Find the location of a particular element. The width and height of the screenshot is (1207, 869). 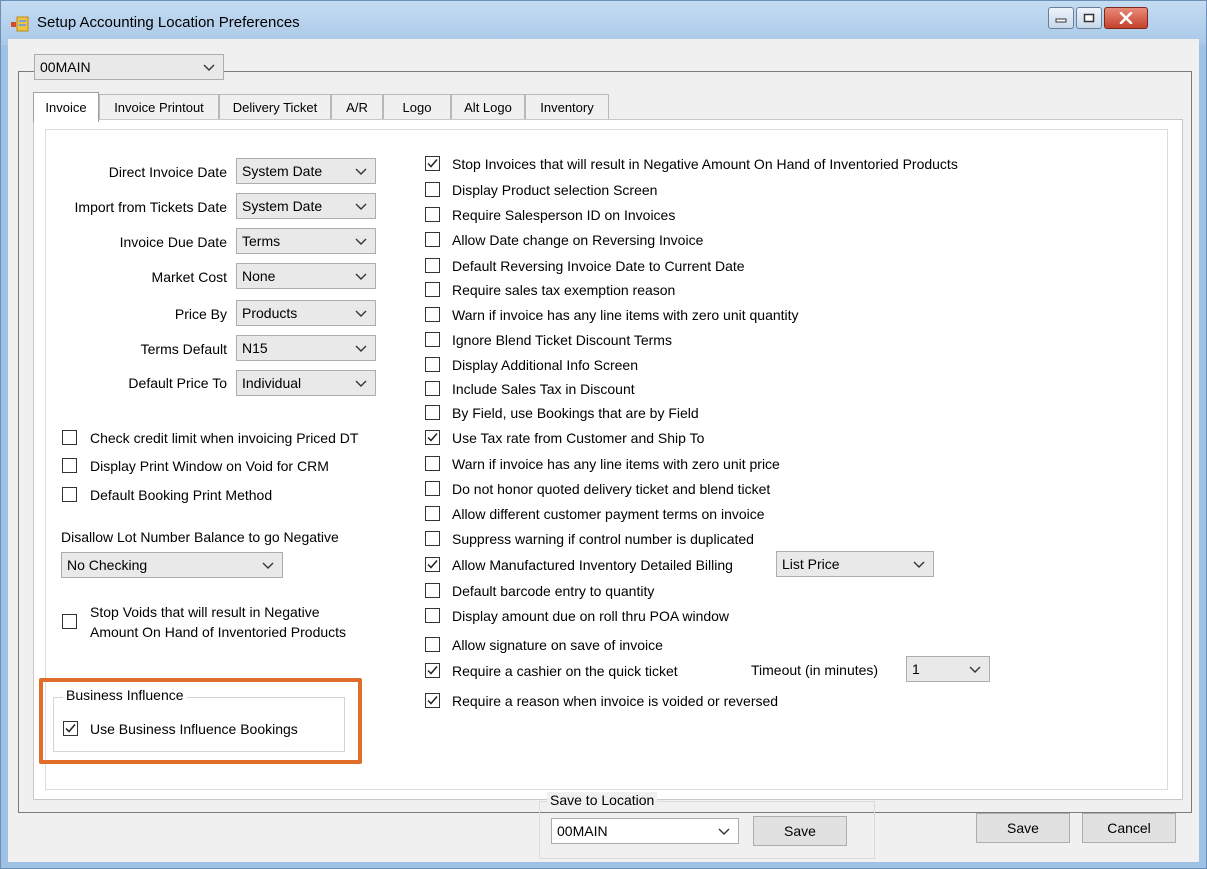

tab-ar: A/R is located at coordinates (357, 107).